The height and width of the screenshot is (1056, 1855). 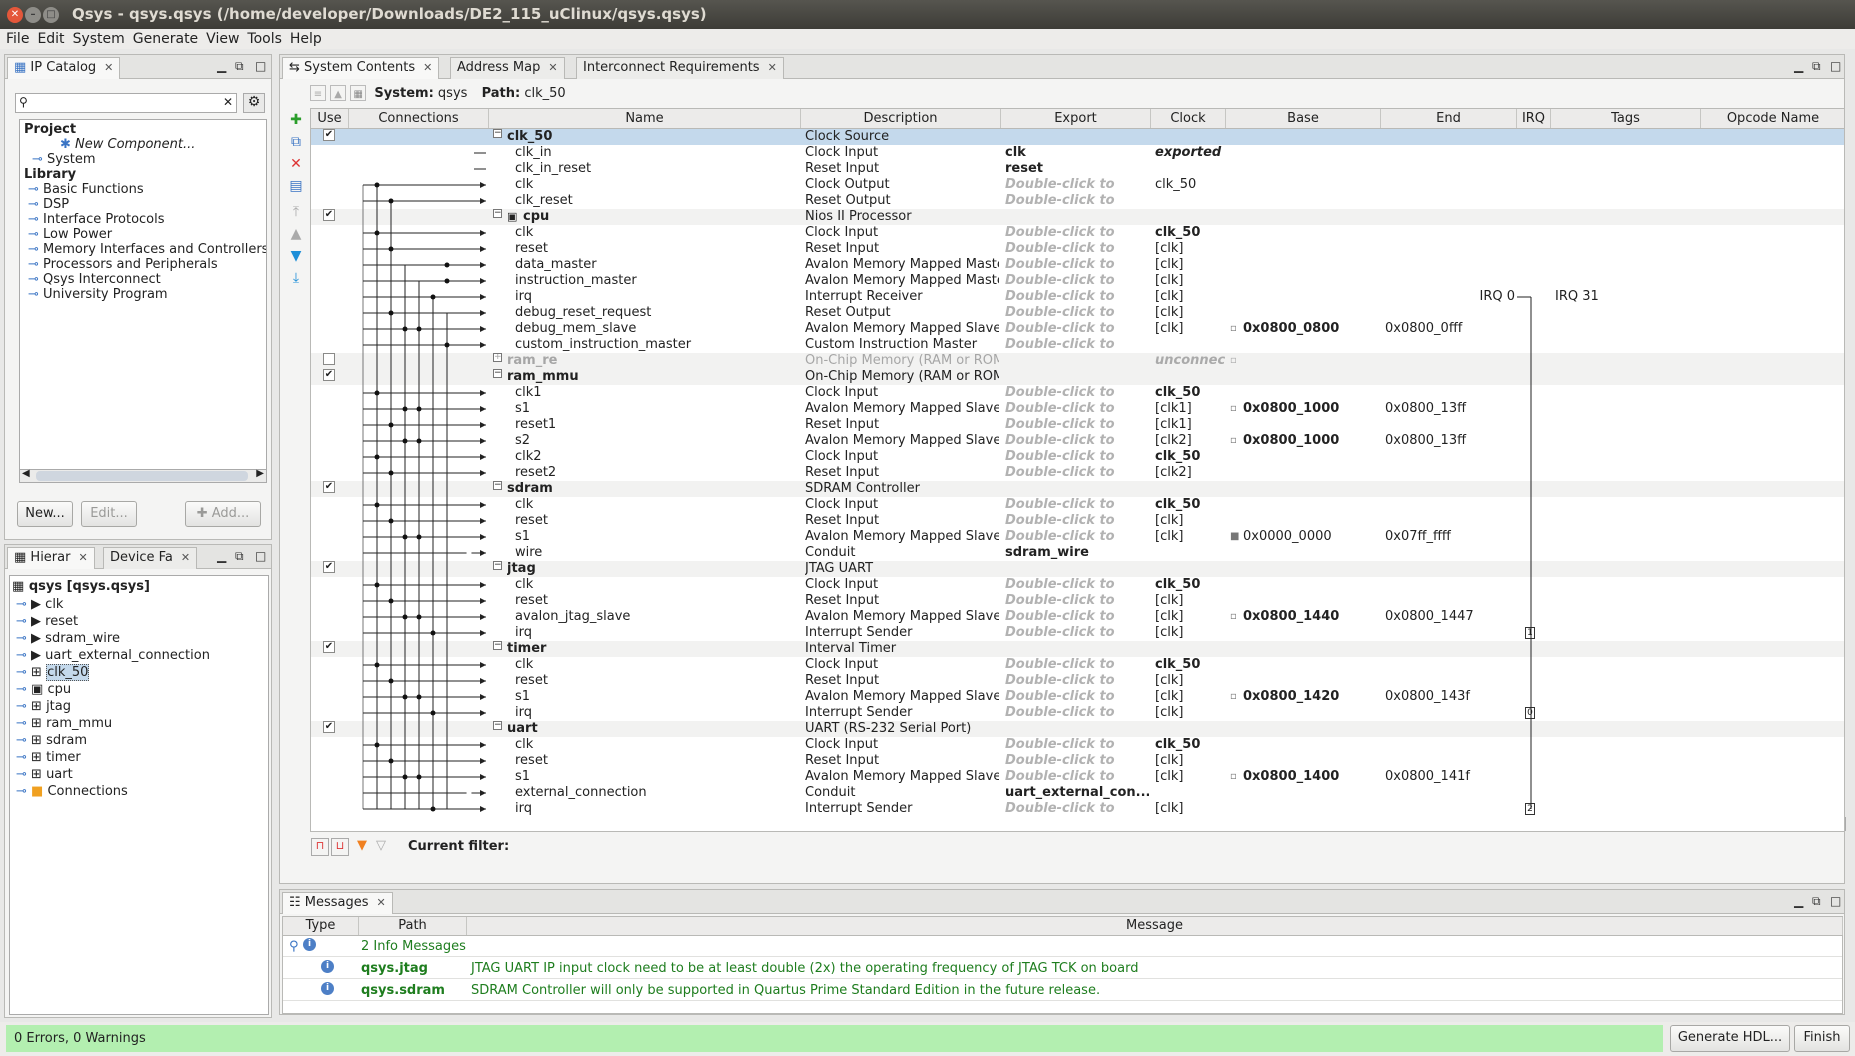 What do you see at coordinates (1077, 137) in the screenshot?
I see `component-row: ✔ − clk_50 Clock Source` at bounding box center [1077, 137].